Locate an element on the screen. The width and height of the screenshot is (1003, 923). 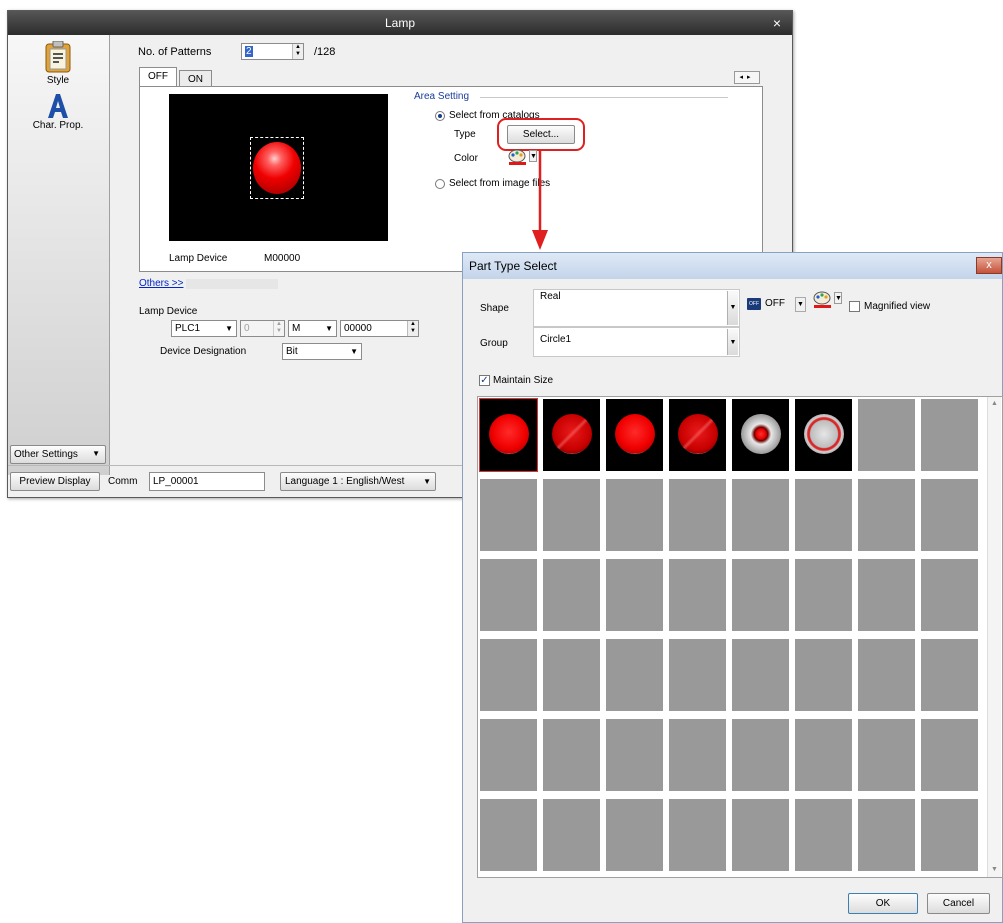
device-type-select: M ▼ is located at coordinates (312, 328).